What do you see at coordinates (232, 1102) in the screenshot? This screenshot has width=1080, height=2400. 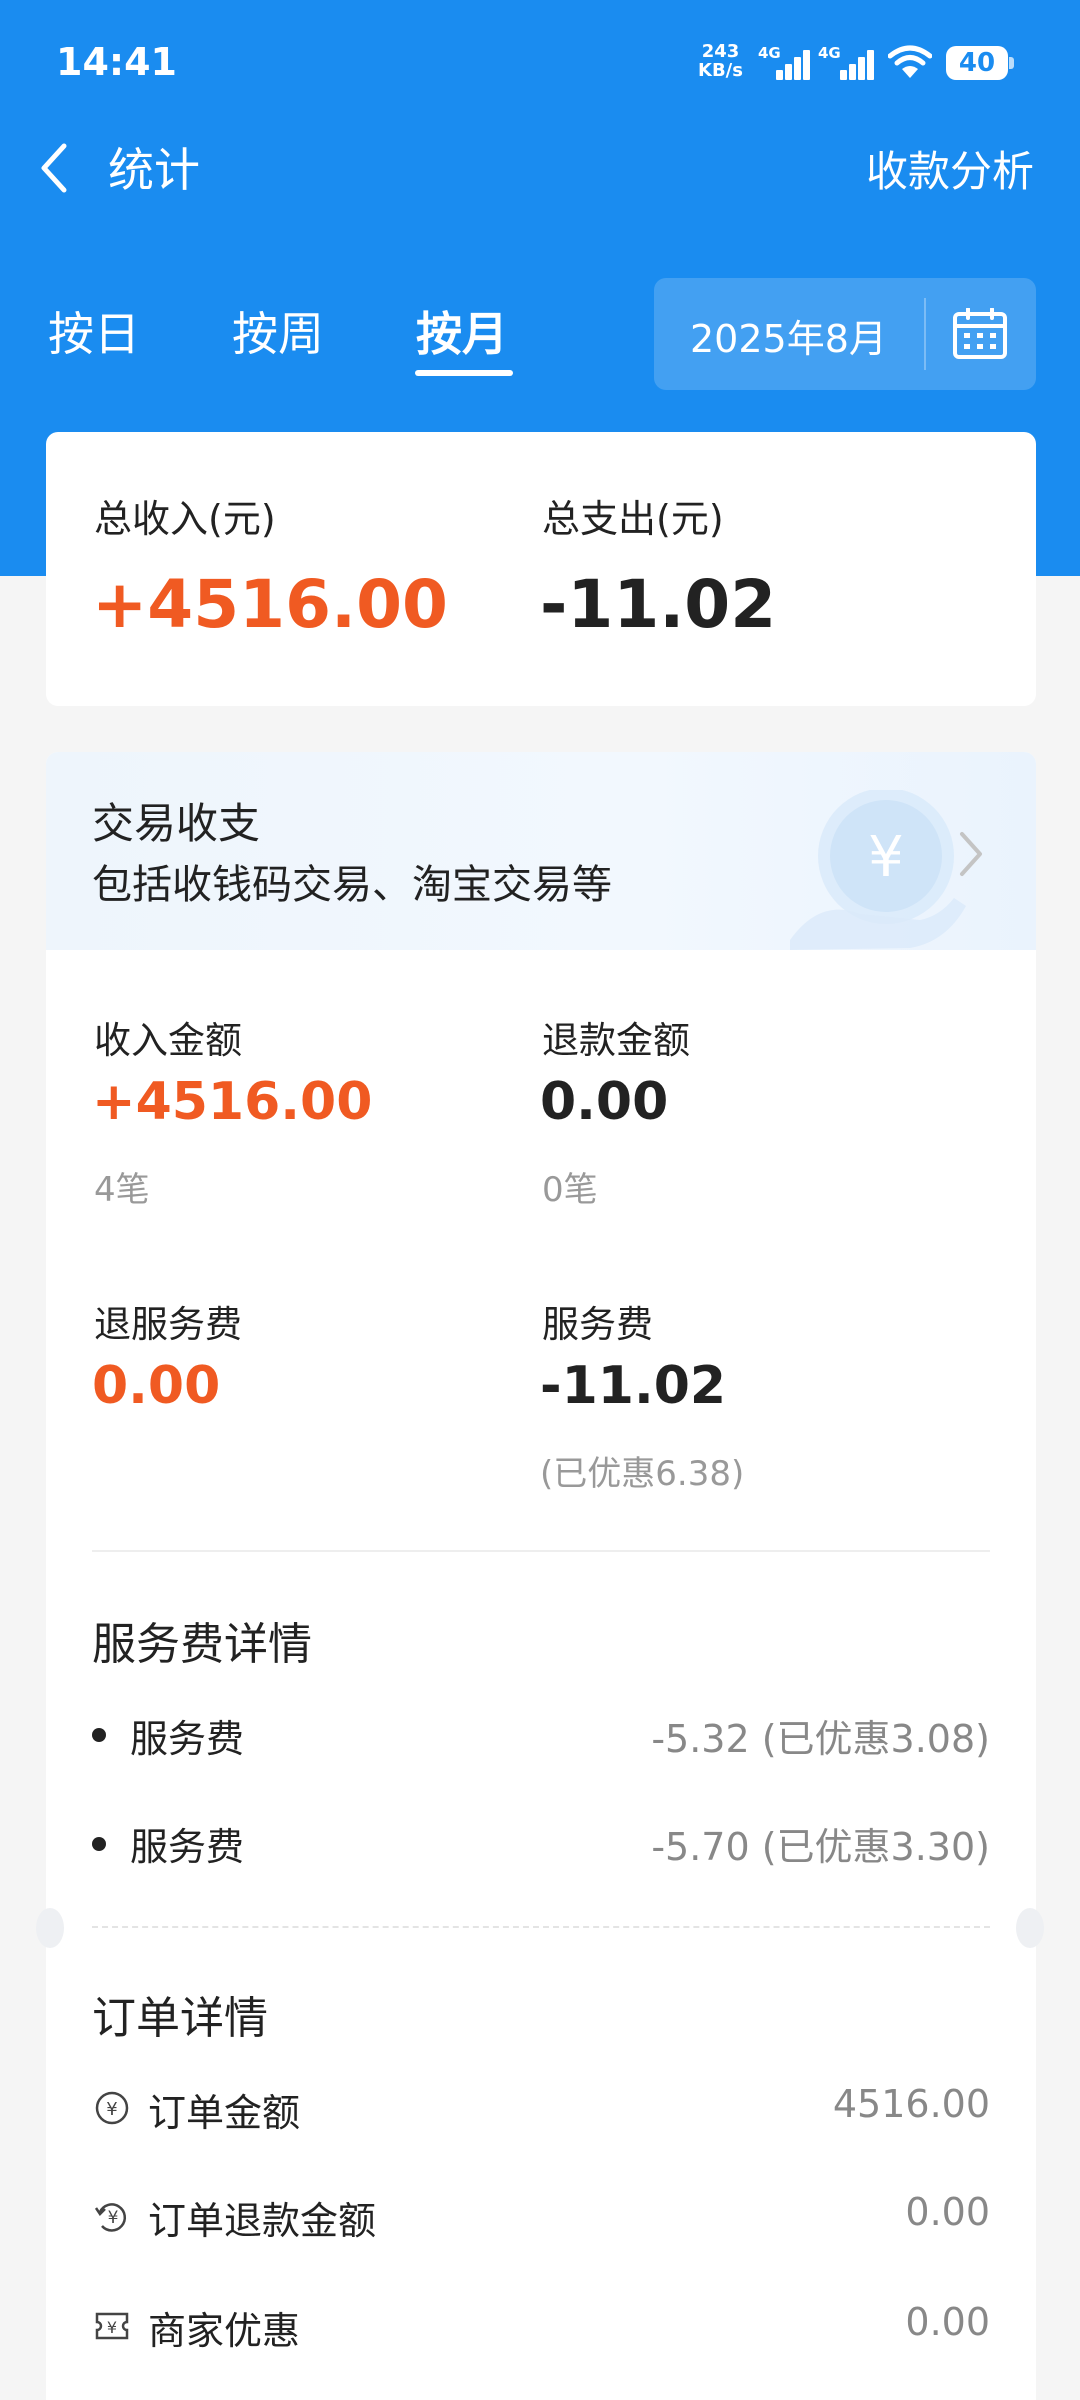 I see `income-amount-value: +4516.00` at bounding box center [232, 1102].